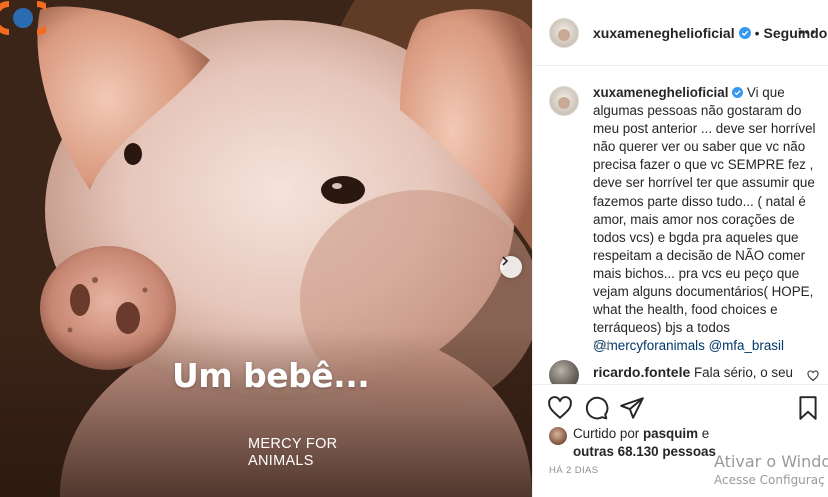  What do you see at coordinates (560, 408) in the screenshot?
I see `heart-icon` at bounding box center [560, 408].